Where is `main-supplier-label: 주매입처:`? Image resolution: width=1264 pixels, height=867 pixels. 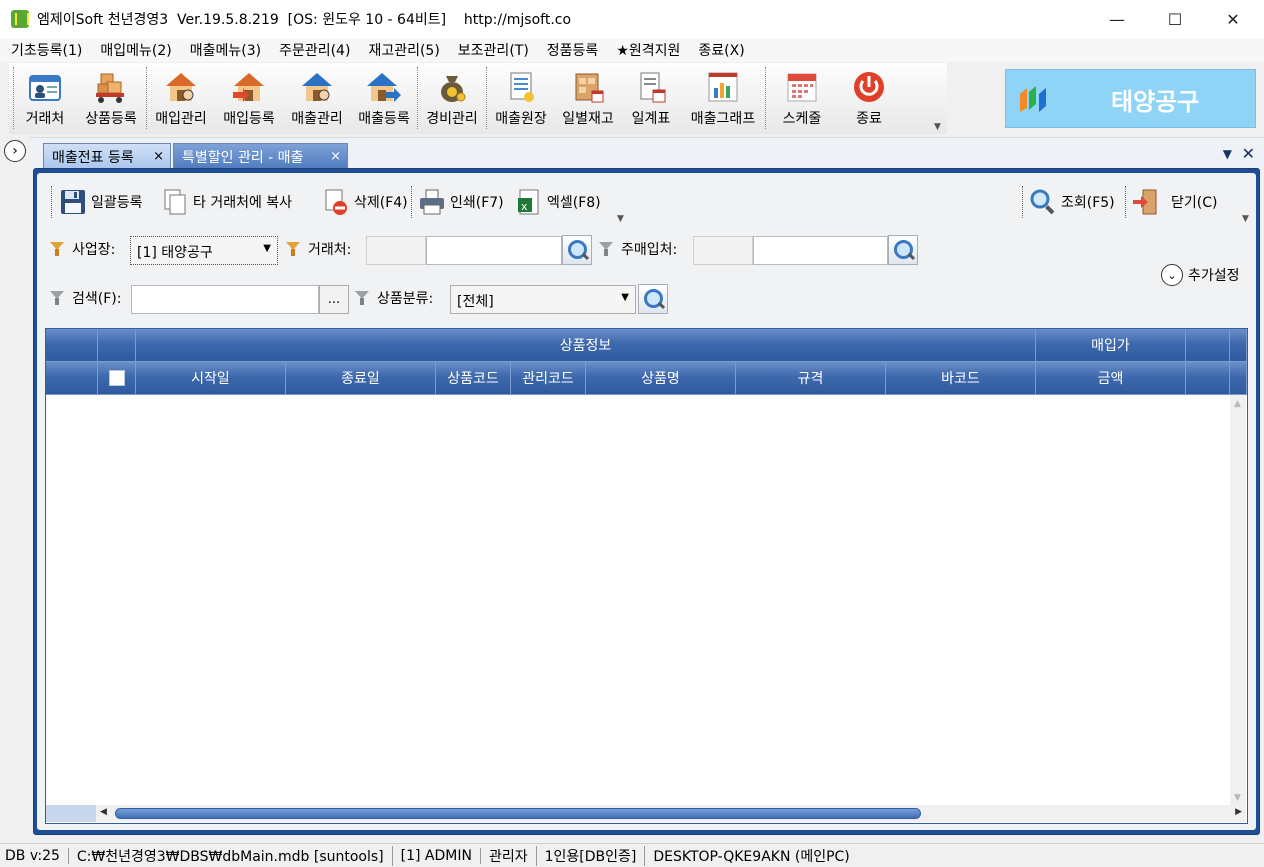
main-supplier-label: 주매입처: is located at coordinates (649, 250).